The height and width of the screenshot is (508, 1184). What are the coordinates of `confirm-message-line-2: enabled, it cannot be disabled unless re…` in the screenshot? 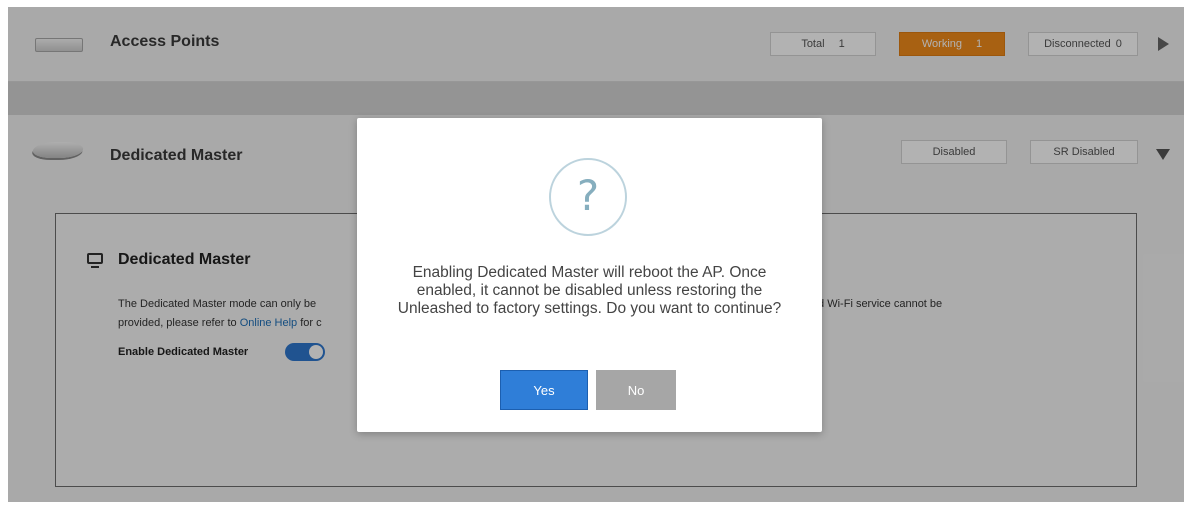 It's located at (589, 290).